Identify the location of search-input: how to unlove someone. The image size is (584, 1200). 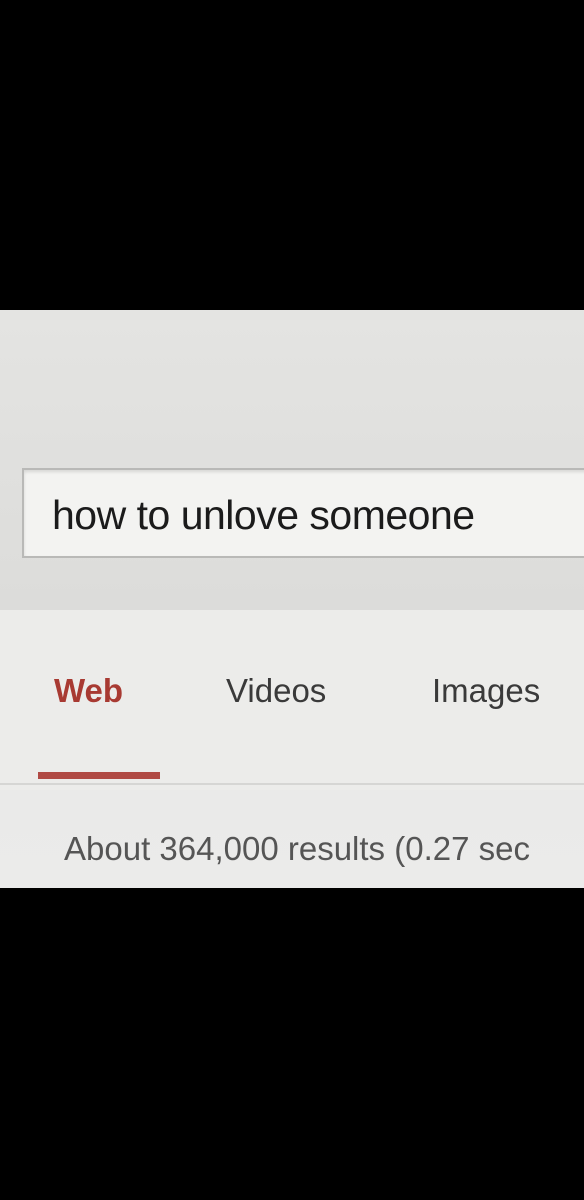
(303, 513).